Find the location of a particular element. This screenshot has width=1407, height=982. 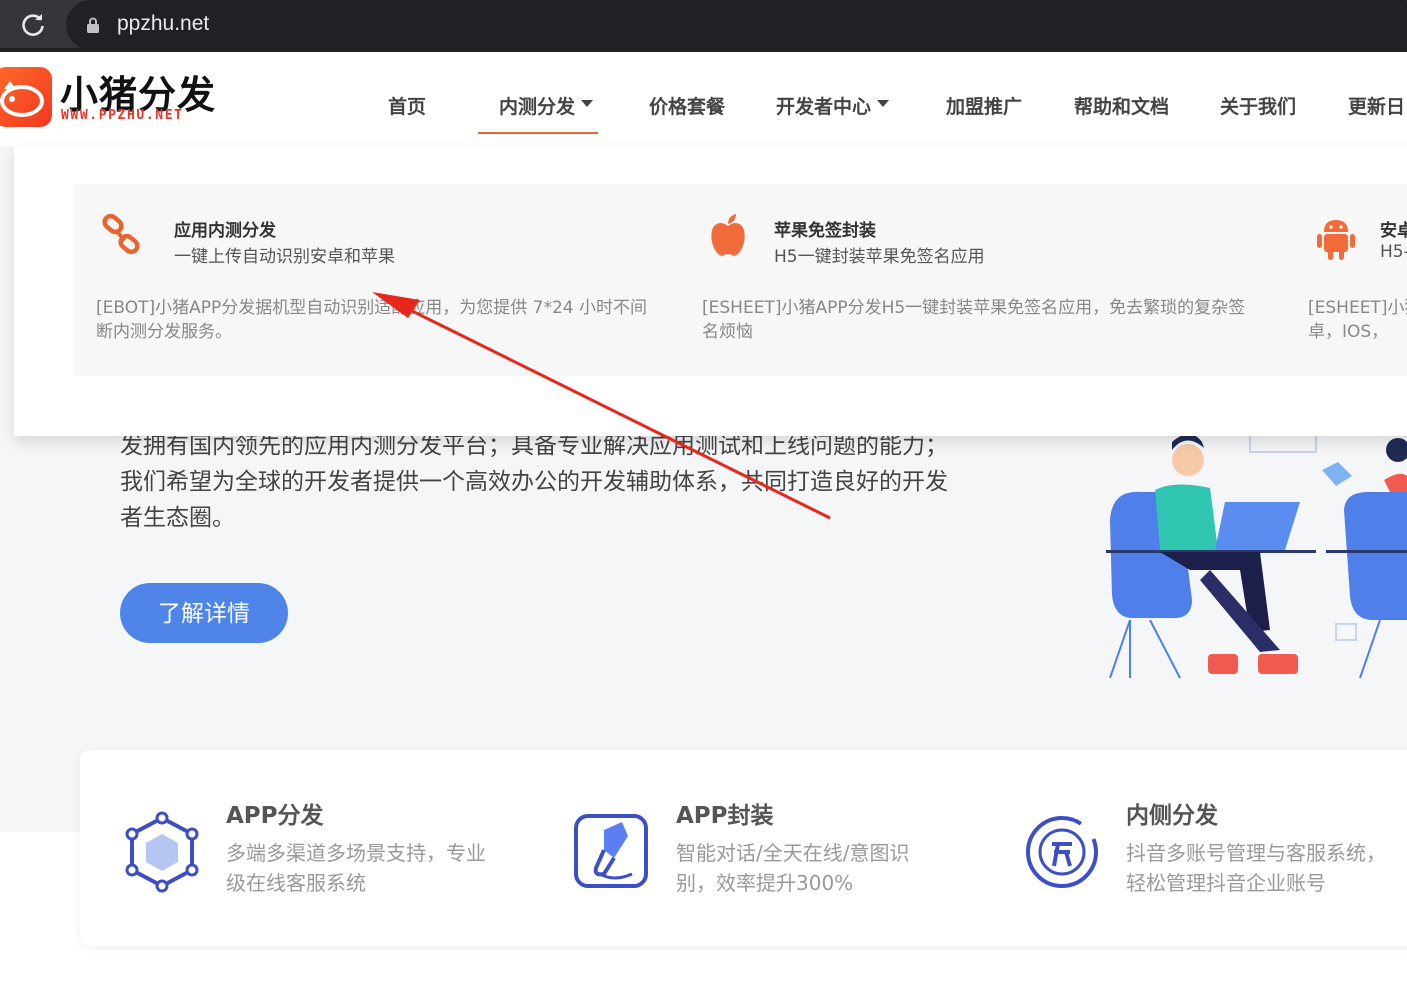

free-badge-icon is located at coordinates (1062, 852).